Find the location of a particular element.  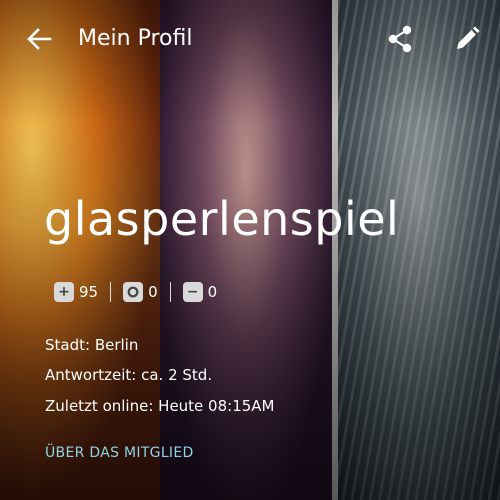

profile-last-online: Zuletzt online: Heute 08:15AM is located at coordinates (160, 406).